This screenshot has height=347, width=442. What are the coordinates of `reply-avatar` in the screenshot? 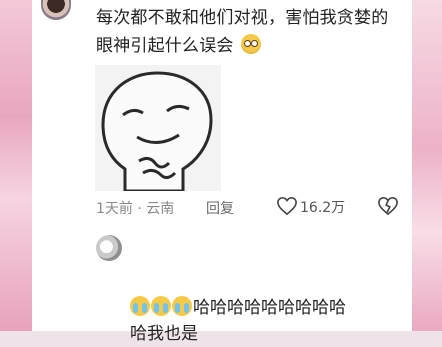 It's located at (109, 248).